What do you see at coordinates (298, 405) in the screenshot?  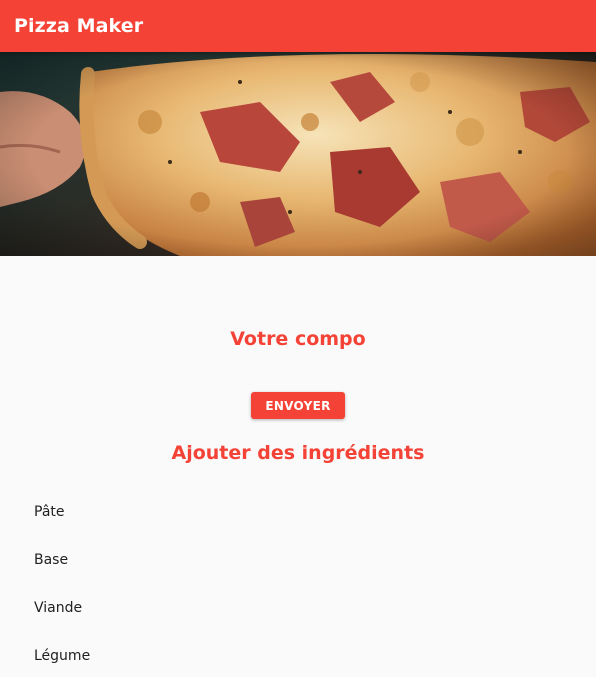 I see `send-button: ENVOYER` at bounding box center [298, 405].